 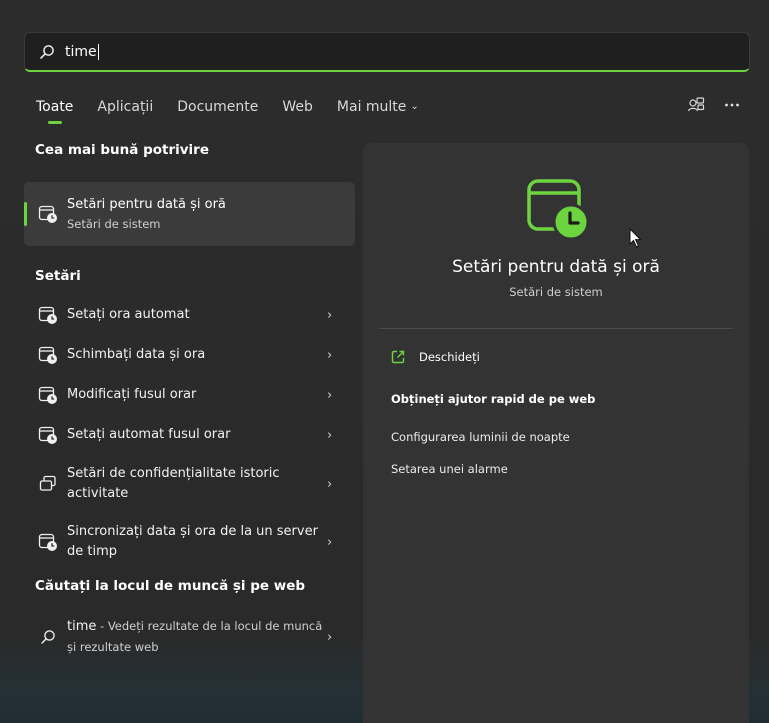 What do you see at coordinates (170, 586) in the screenshot?
I see `web-search-heading: Căutați la locul de muncă și pe web` at bounding box center [170, 586].